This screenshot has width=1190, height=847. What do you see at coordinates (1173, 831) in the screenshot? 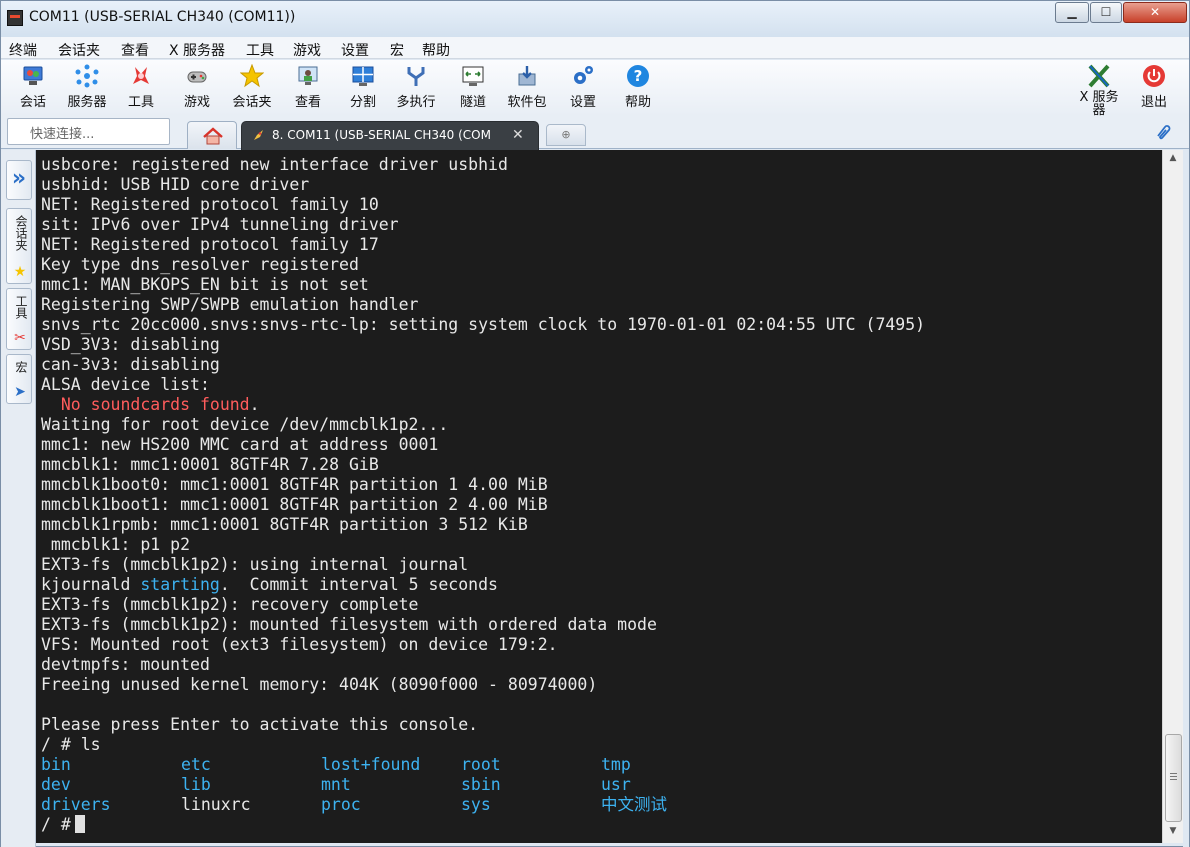
I see `scroll-down-arrow: ▼` at bounding box center [1173, 831].